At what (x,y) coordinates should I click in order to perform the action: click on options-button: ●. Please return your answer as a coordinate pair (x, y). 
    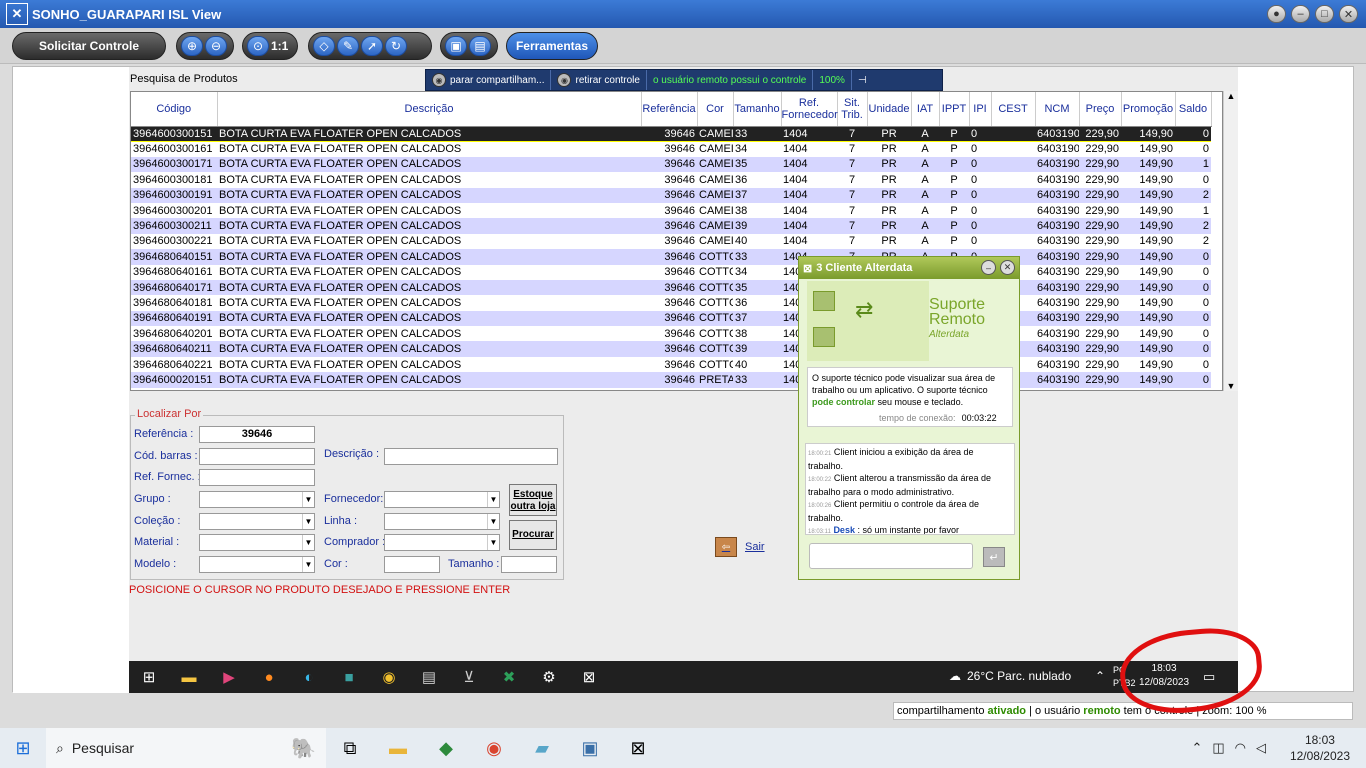
    Looking at the image, I should click on (1276, 14).